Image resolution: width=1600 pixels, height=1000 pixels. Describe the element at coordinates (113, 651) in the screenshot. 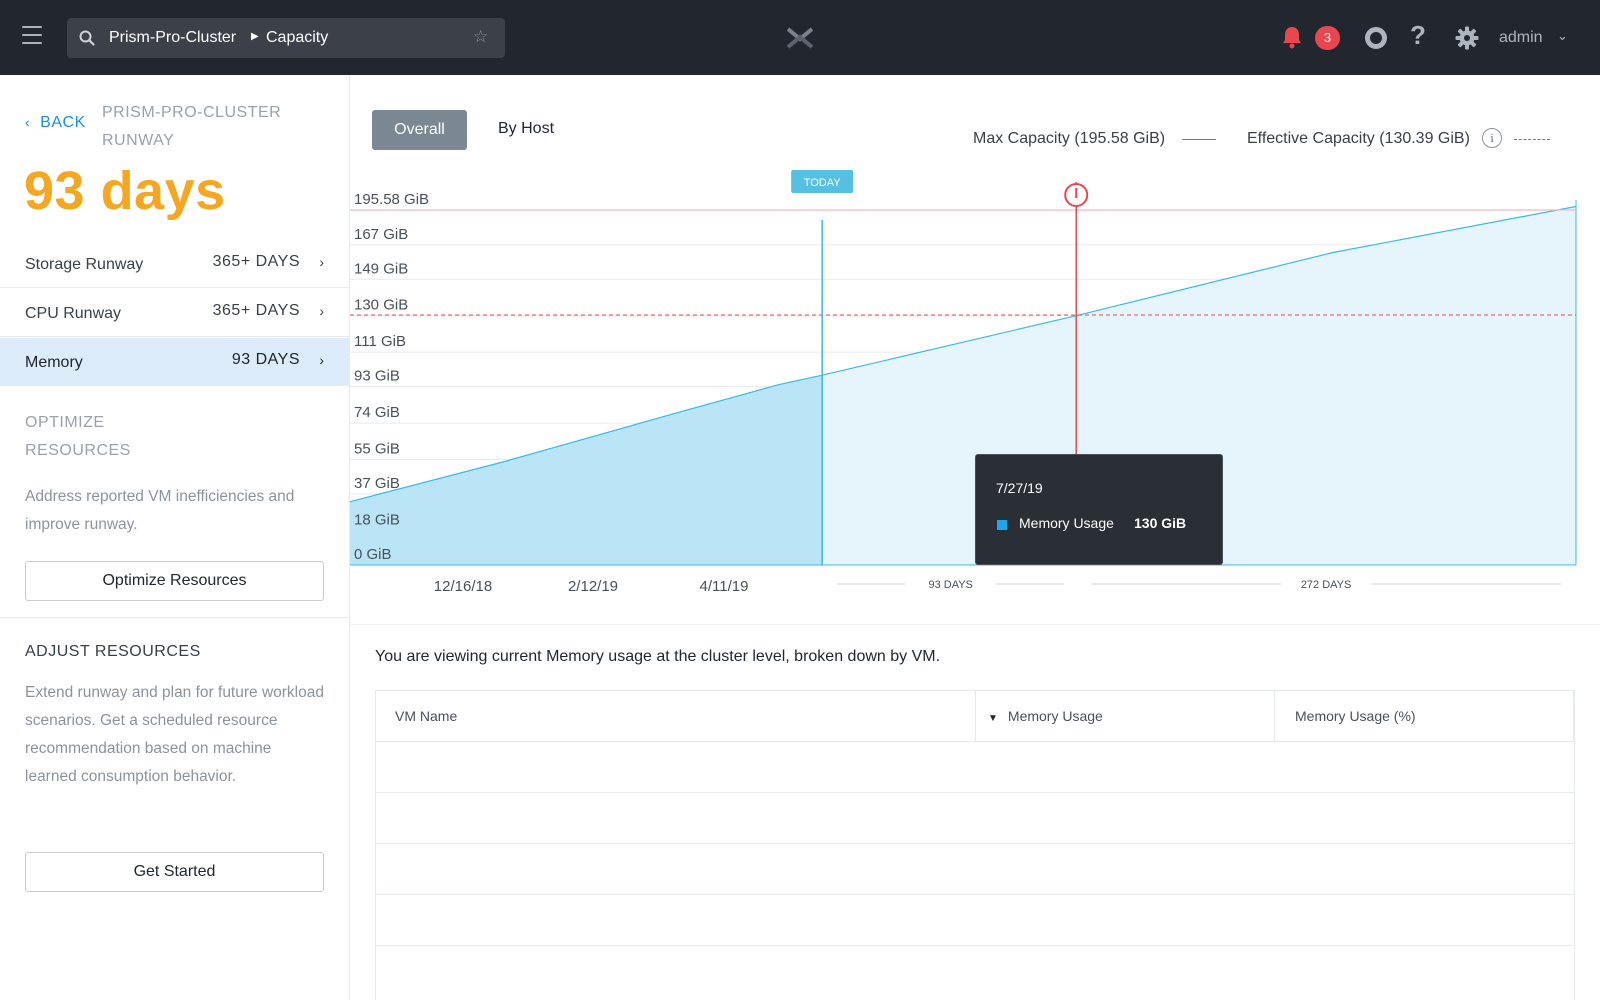

I see `adjust-title: ADJUST RESOURCES` at that location.